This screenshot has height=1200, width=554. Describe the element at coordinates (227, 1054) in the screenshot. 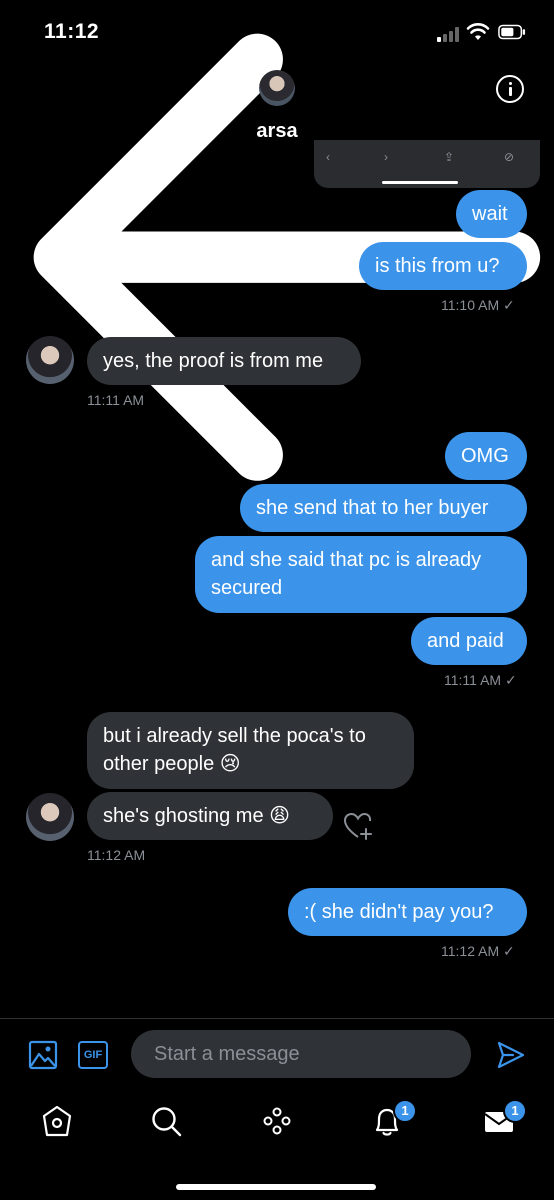

I see `message-input-placeholder: Start a message` at that location.